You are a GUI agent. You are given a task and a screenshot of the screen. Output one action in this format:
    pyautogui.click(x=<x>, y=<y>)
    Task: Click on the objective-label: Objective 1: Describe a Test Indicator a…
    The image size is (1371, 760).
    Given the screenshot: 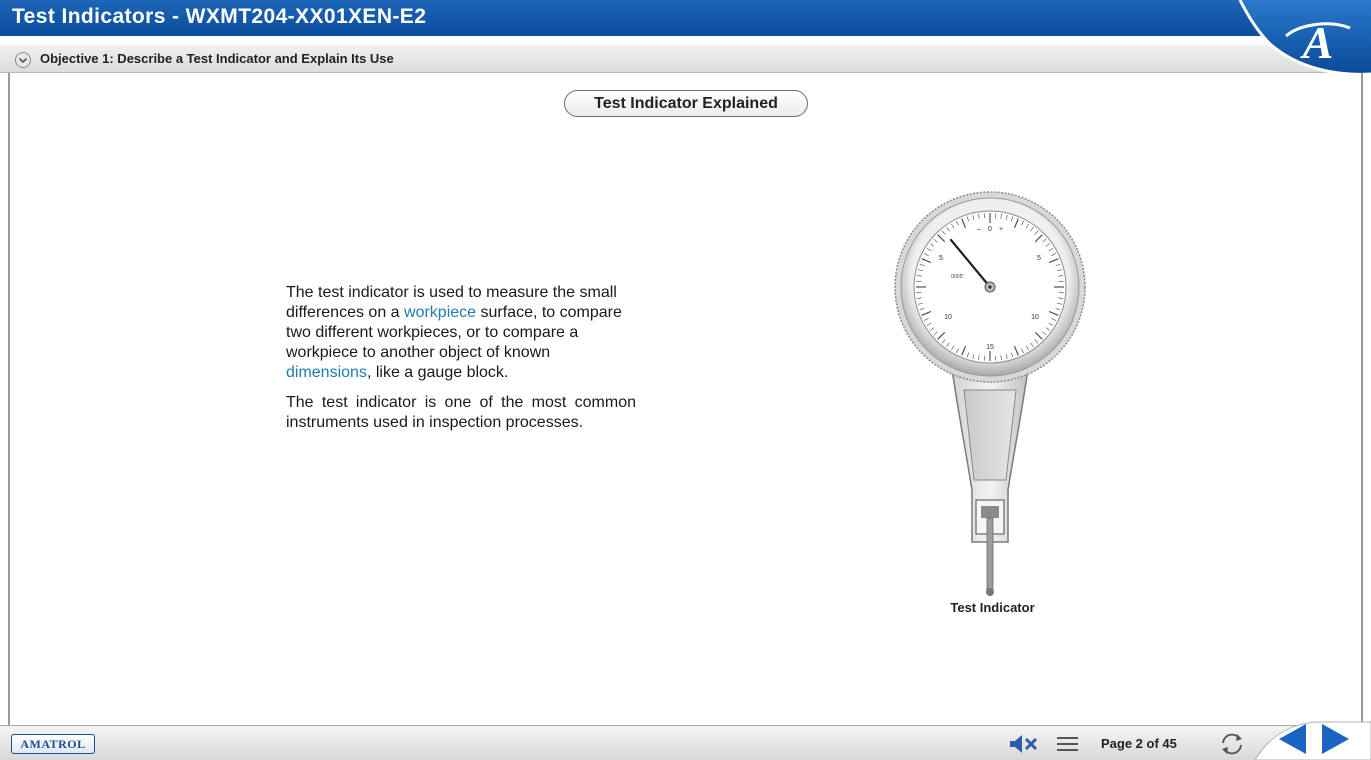 What is the action you would take?
    pyautogui.click(x=217, y=58)
    